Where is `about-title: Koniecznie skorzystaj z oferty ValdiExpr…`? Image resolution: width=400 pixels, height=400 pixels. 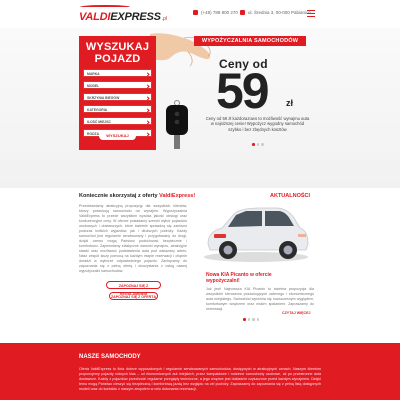
about-title: Koniecznie skorzystaj z oferty ValdiExpr… is located at coordinates (137, 196).